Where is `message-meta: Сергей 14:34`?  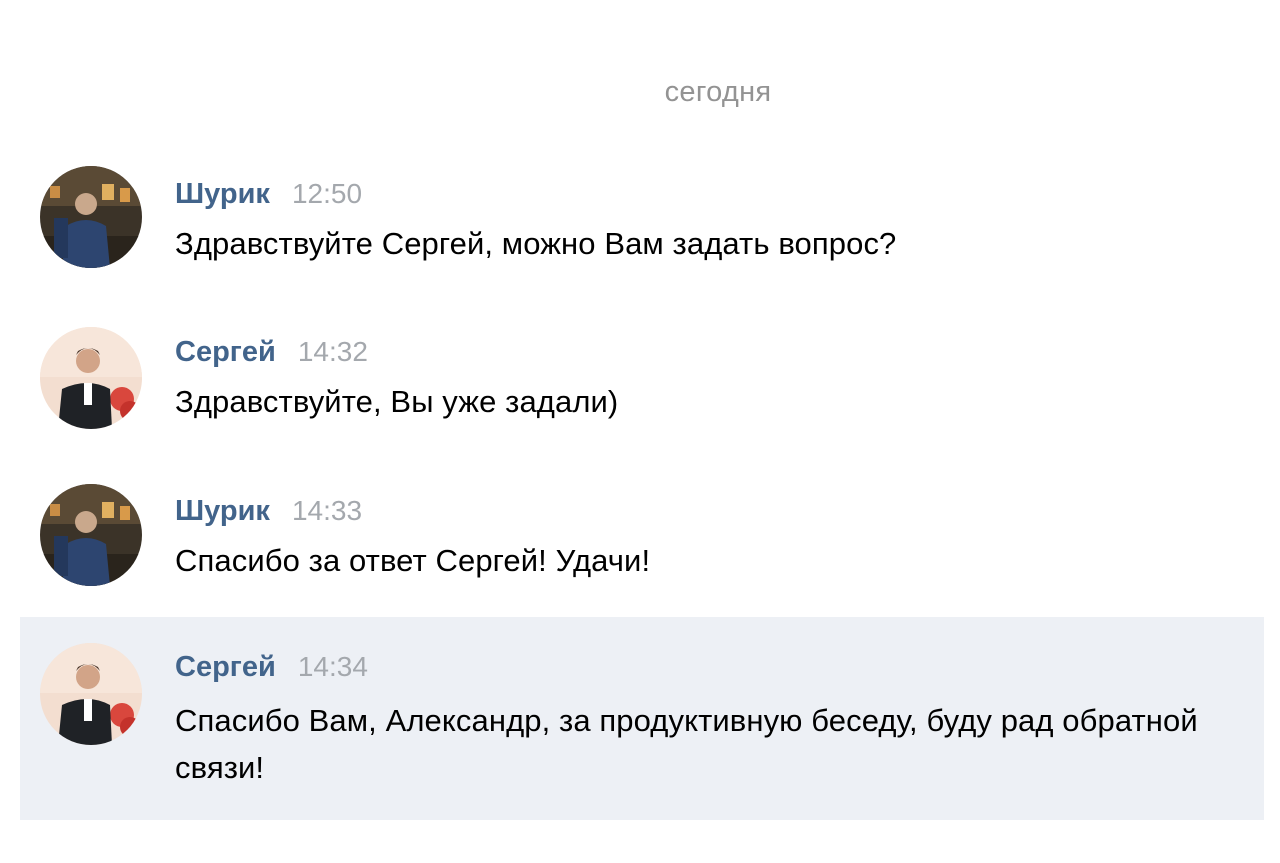
message-meta: Сергей 14:34 is located at coordinates (271, 667).